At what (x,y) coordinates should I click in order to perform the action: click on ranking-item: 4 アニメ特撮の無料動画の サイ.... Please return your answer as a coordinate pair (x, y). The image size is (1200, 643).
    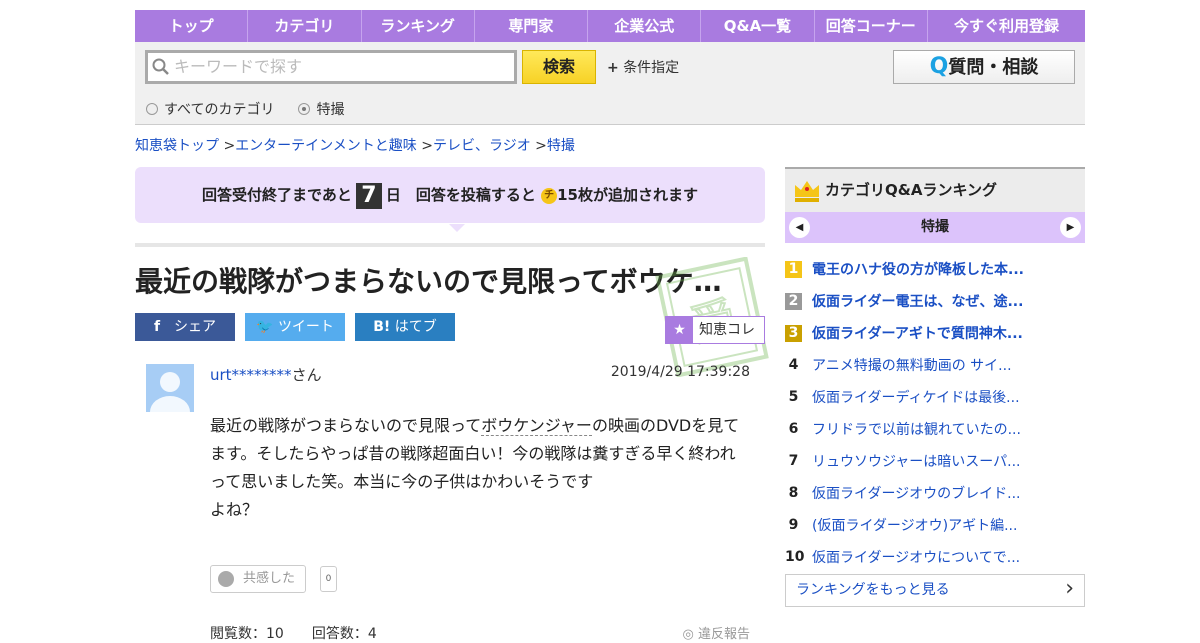
    Looking at the image, I should click on (935, 365).